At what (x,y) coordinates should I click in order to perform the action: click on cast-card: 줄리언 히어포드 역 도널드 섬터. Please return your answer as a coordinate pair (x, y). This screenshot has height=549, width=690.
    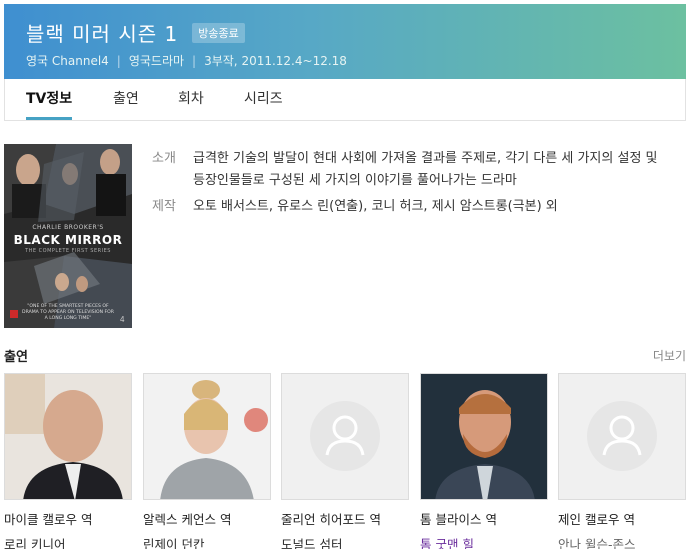
    Looking at the image, I should click on (345, 461).